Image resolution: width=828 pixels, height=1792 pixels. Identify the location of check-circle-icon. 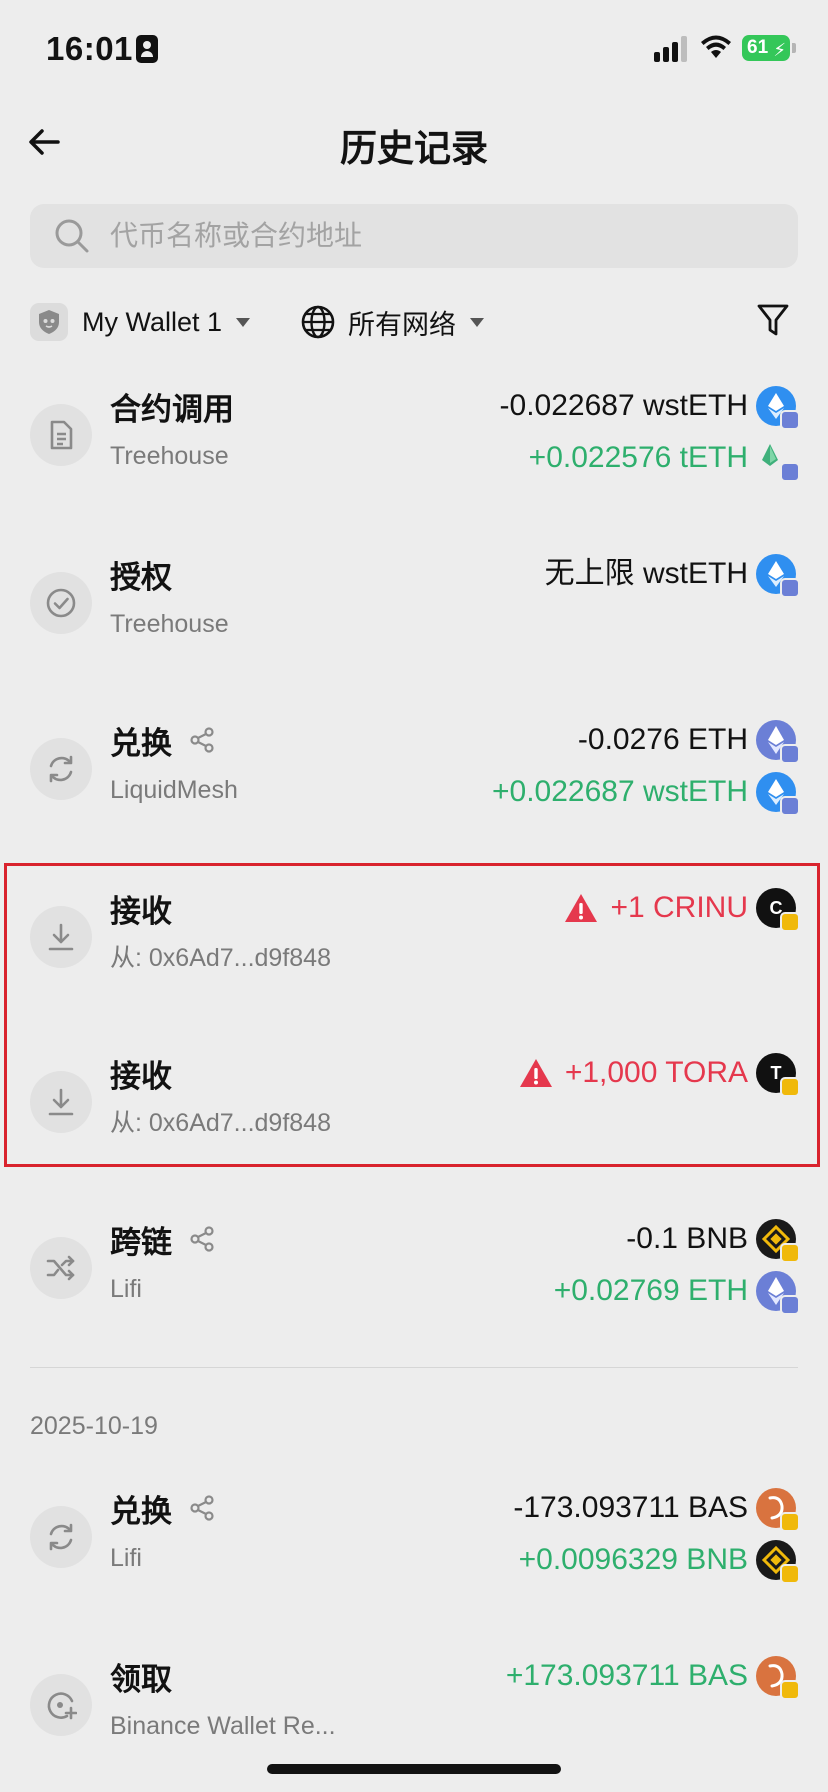
(61, 603).